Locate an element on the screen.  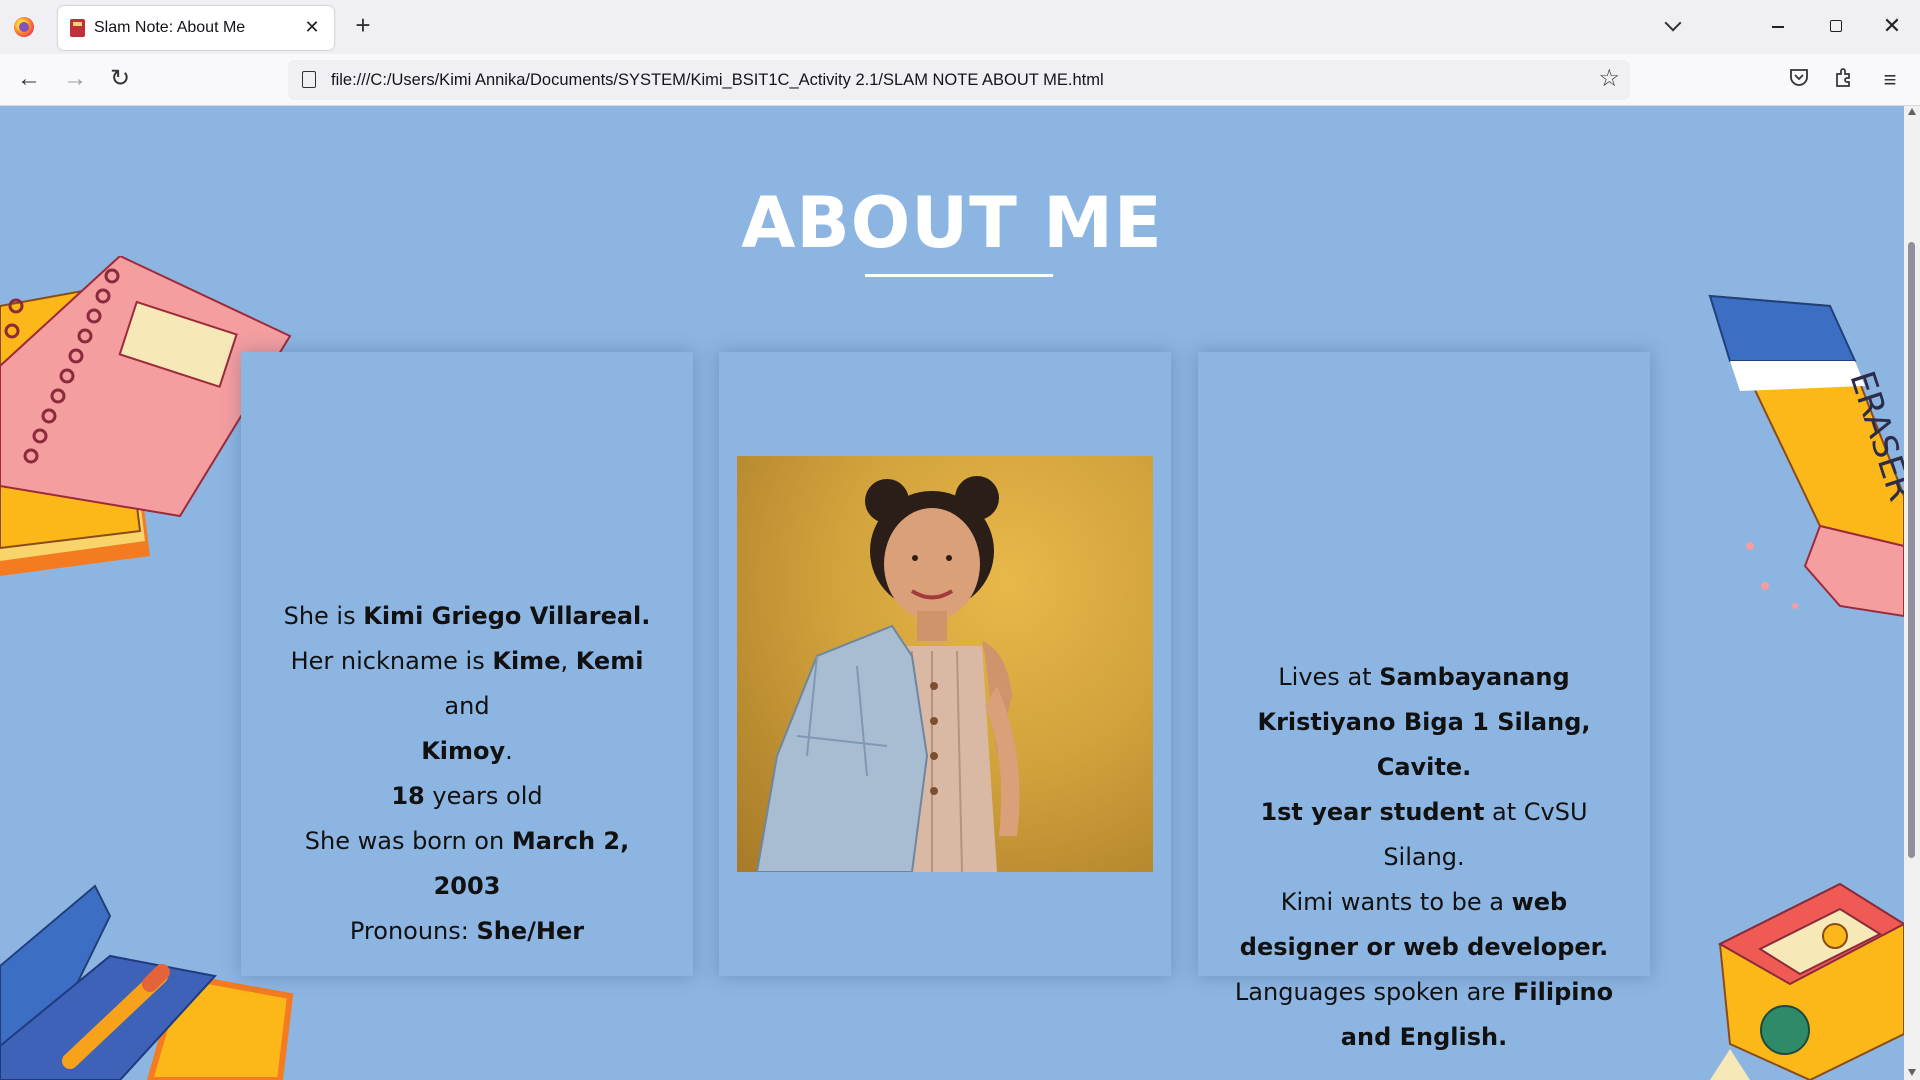
eraser-illustration: ERASER is located at coordinates (1806, 456).